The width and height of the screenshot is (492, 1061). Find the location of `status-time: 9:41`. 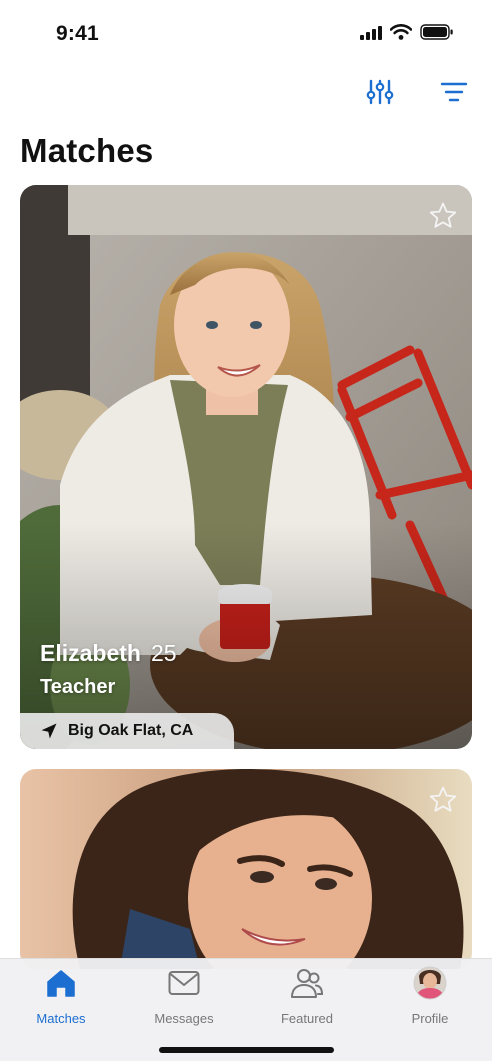

status-time: 9:41 is located at coordinates (77, 33).